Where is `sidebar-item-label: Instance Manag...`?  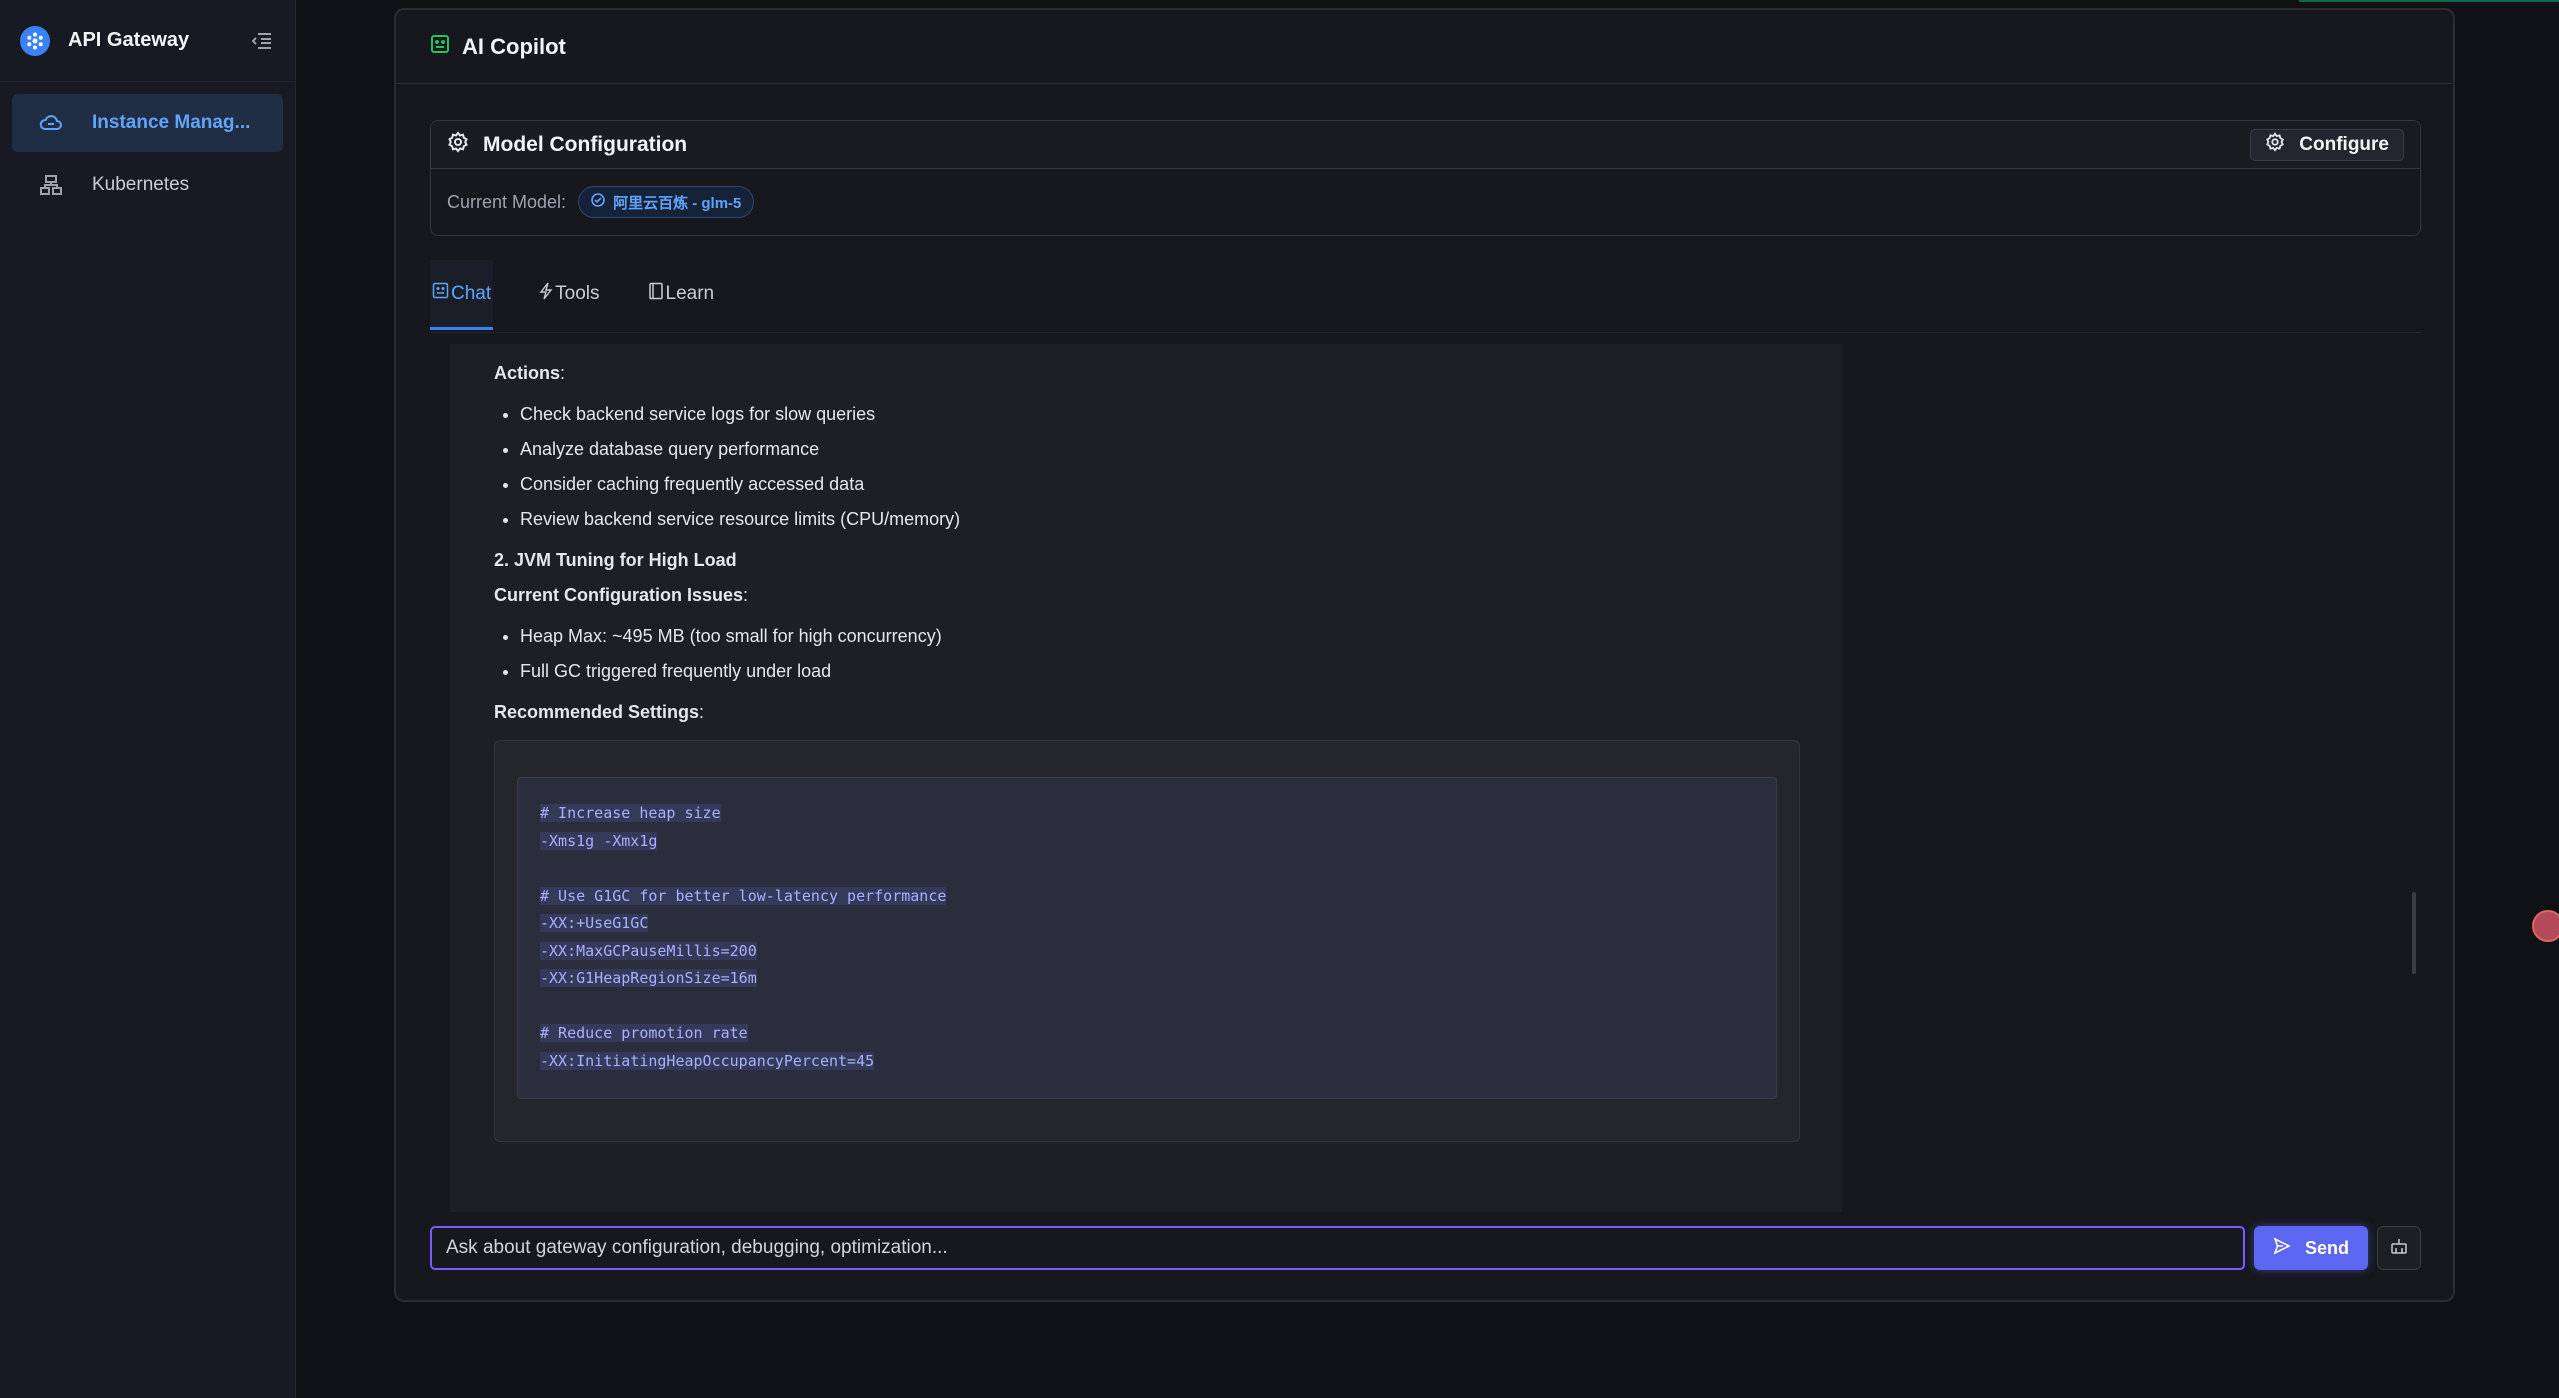 sidebar-item-label: Instance Manag... is located at coordinates (171, 122).